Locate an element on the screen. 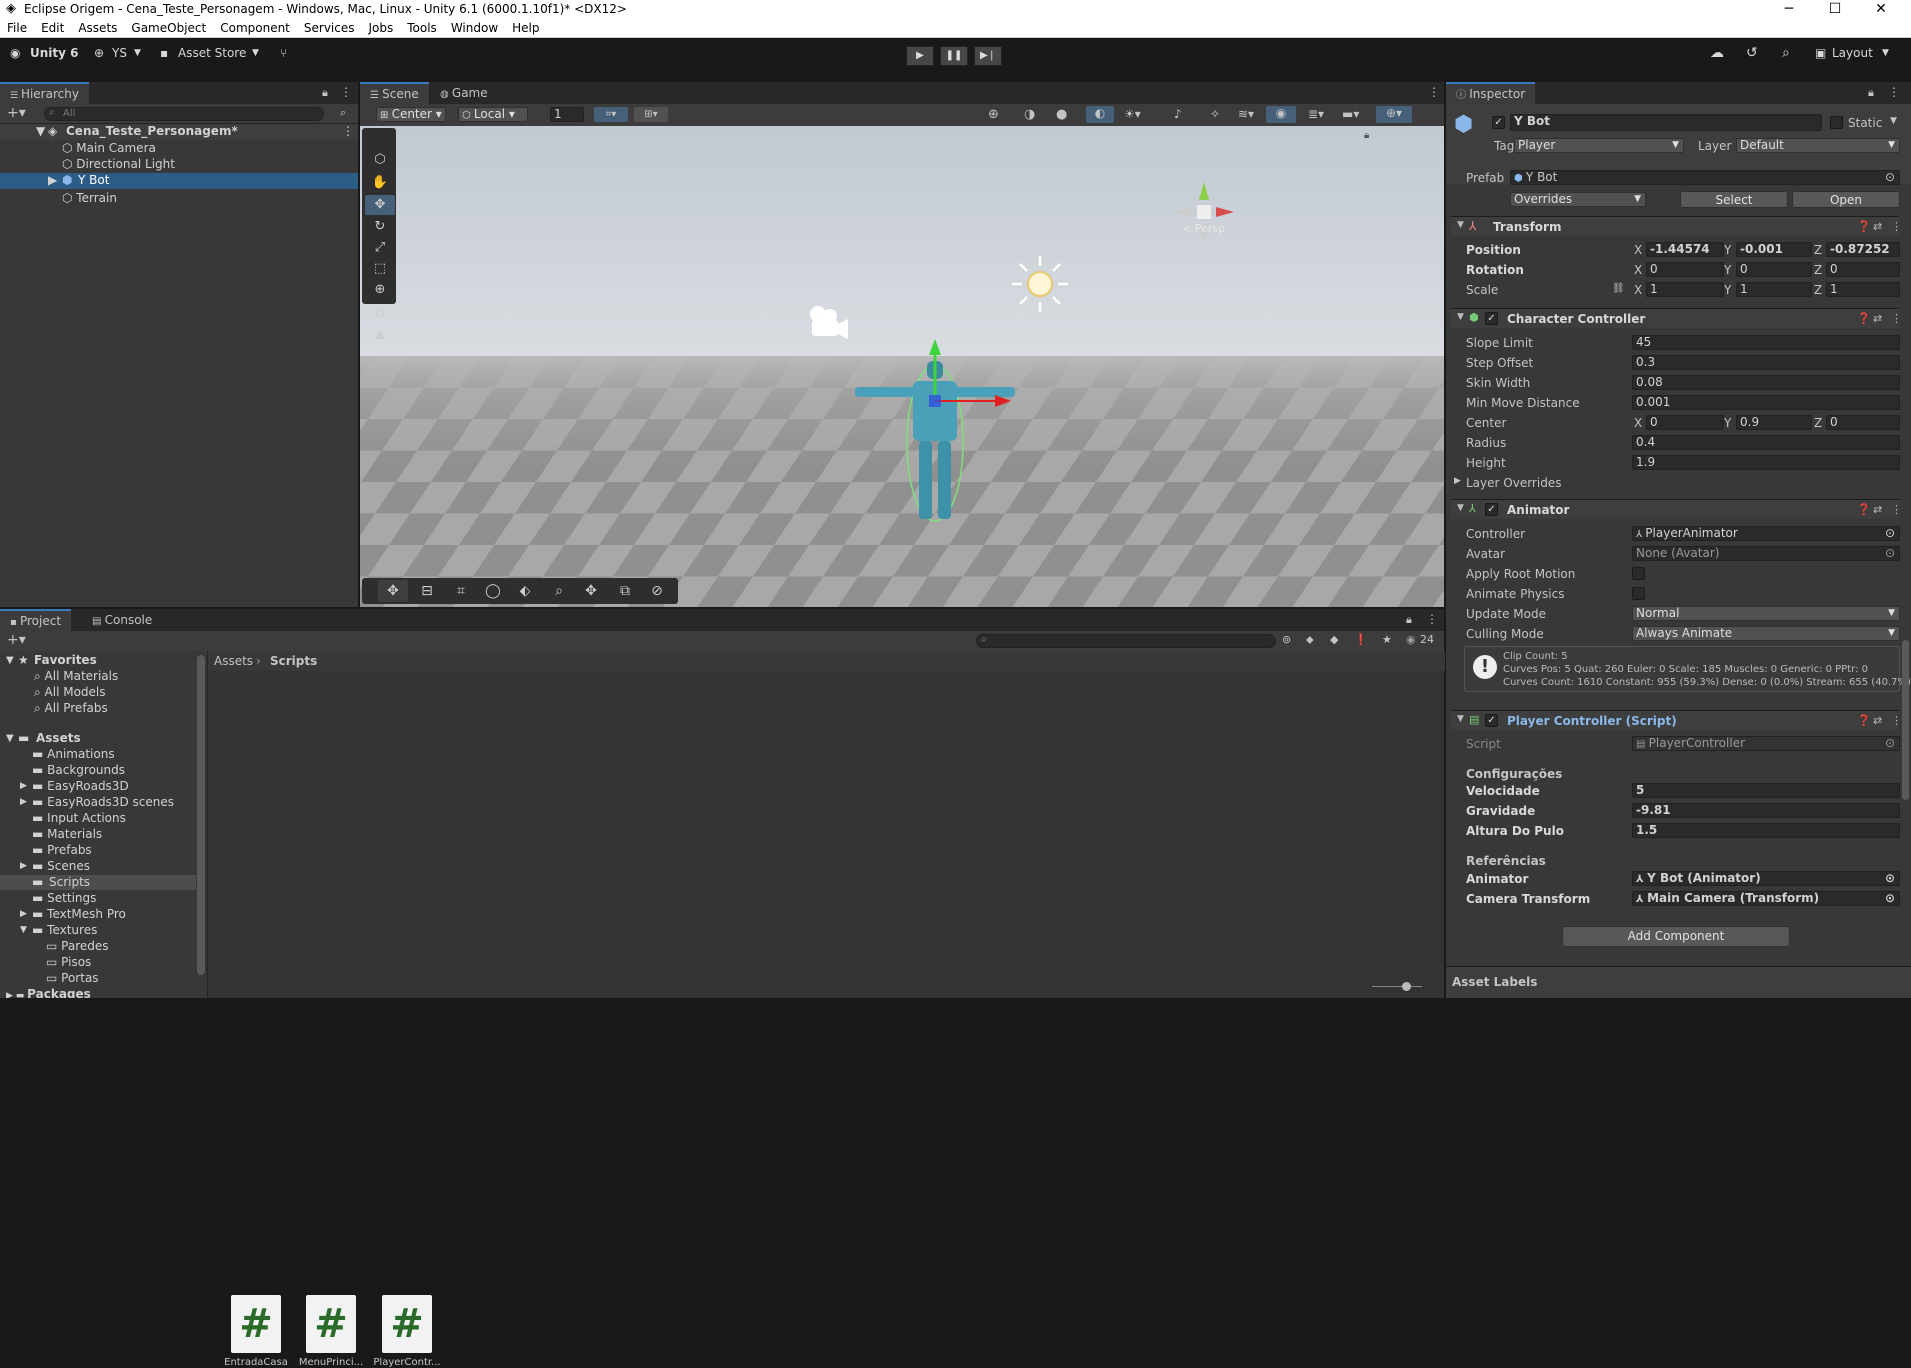 Image resolution: width=1911 pixels, height=1368 pixels. fx-icon: ✧ is located at coordinates (1215, 114).